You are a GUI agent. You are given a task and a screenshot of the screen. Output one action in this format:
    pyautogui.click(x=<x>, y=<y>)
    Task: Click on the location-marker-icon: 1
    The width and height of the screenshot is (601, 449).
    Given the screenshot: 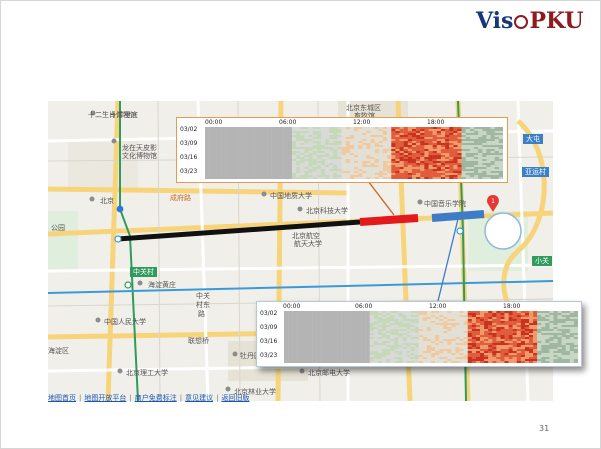 What is the action you would take?
    pyautogui.click(x=493, y=204)
    